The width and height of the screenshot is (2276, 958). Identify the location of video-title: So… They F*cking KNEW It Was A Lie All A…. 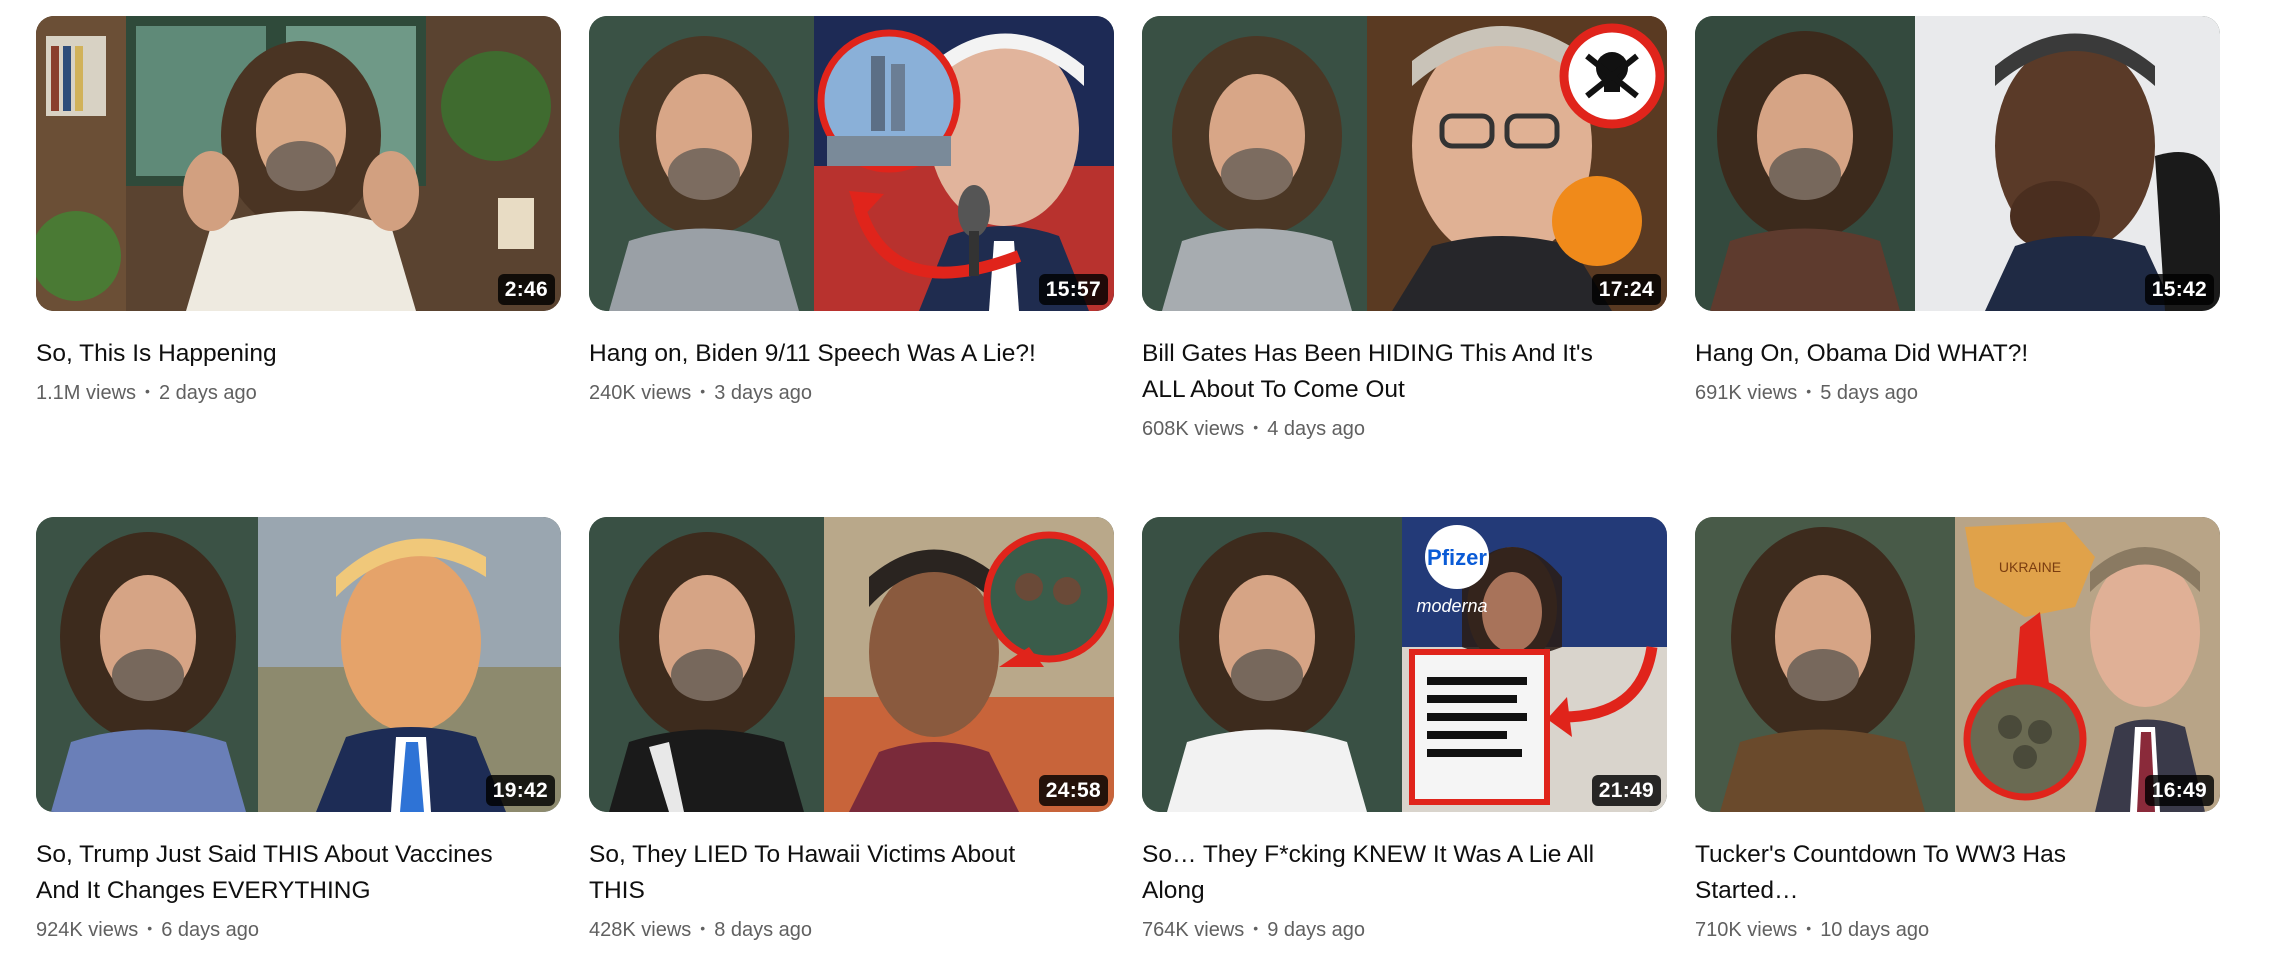
(1404, 873).